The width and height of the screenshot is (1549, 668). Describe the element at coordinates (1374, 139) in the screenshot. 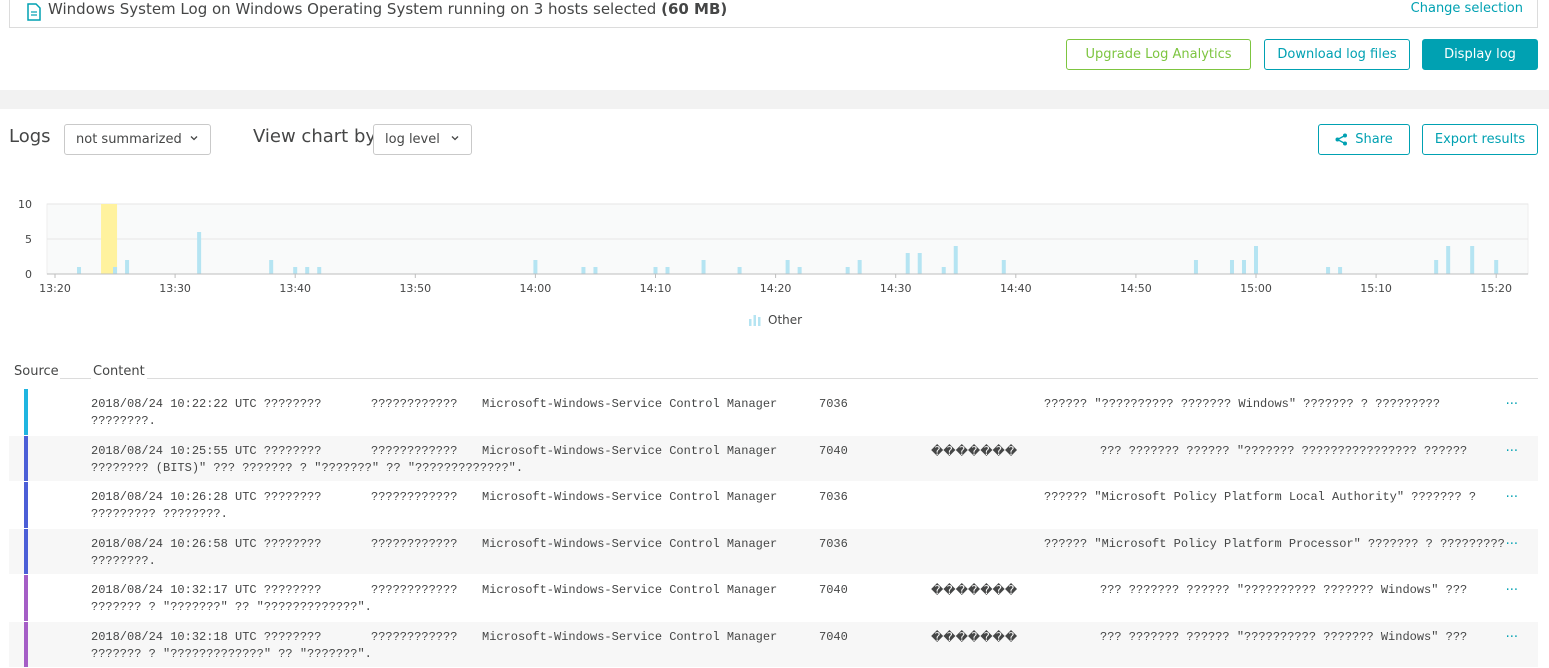

I see `share-label: Share` at that location.